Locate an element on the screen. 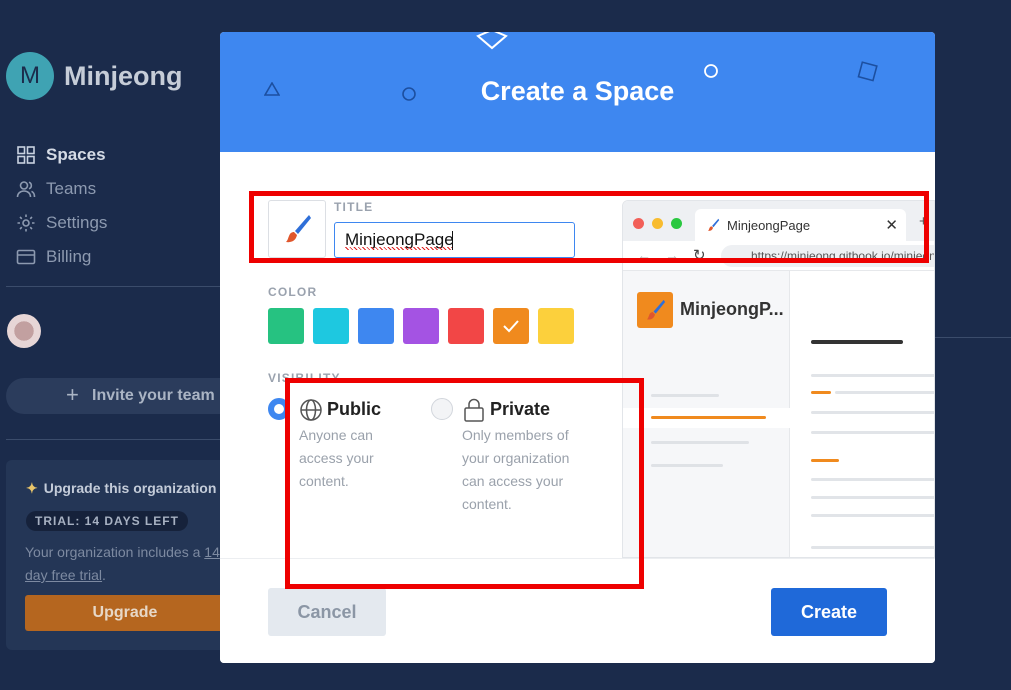 This screenshot has height=690, width=1011. color-label: COLOR is located at coordinates (293, 292).